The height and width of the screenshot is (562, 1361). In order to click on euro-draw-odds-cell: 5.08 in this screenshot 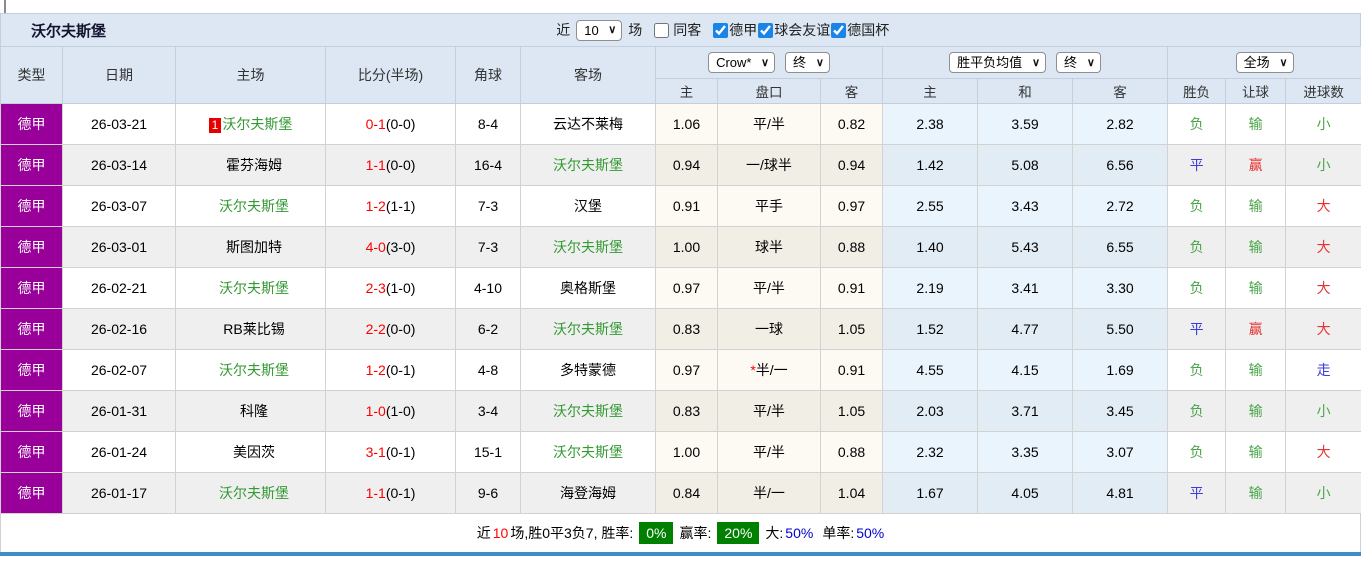, I will do `click(1025, 165)`.